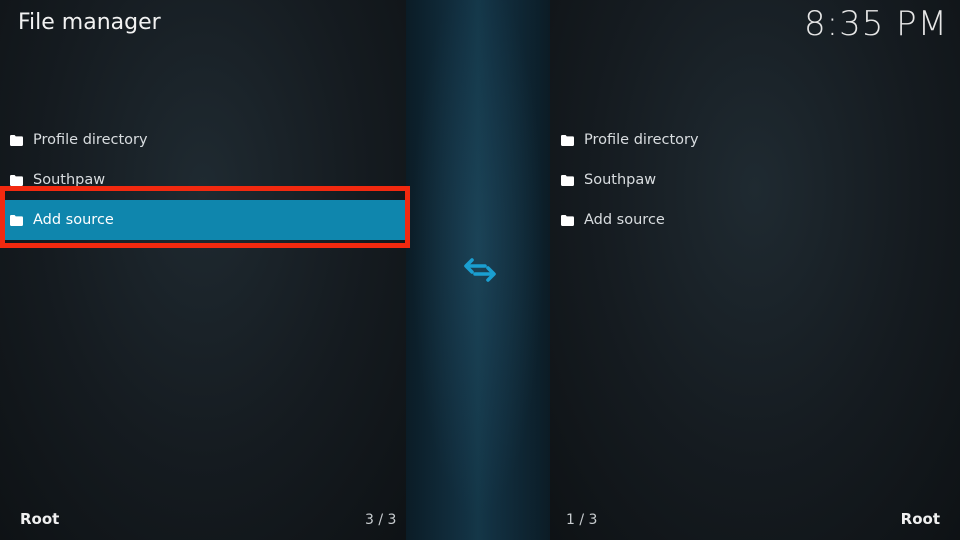 The width and height of the screenshot is (960, 540). Describe the element at coordinates (582, 520) in the screenshot. I see `right-footer-count: 1 / 3` at that location.